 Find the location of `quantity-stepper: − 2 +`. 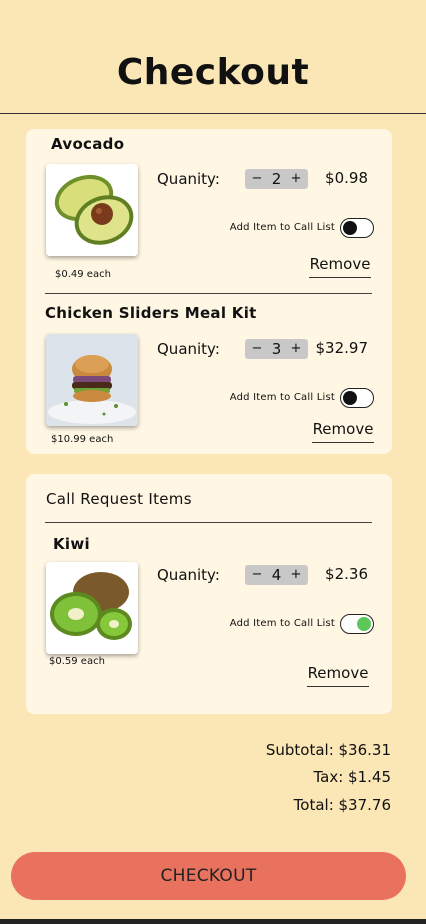

quantity-stepper: − 2 + is located at coordinates (276, 179).